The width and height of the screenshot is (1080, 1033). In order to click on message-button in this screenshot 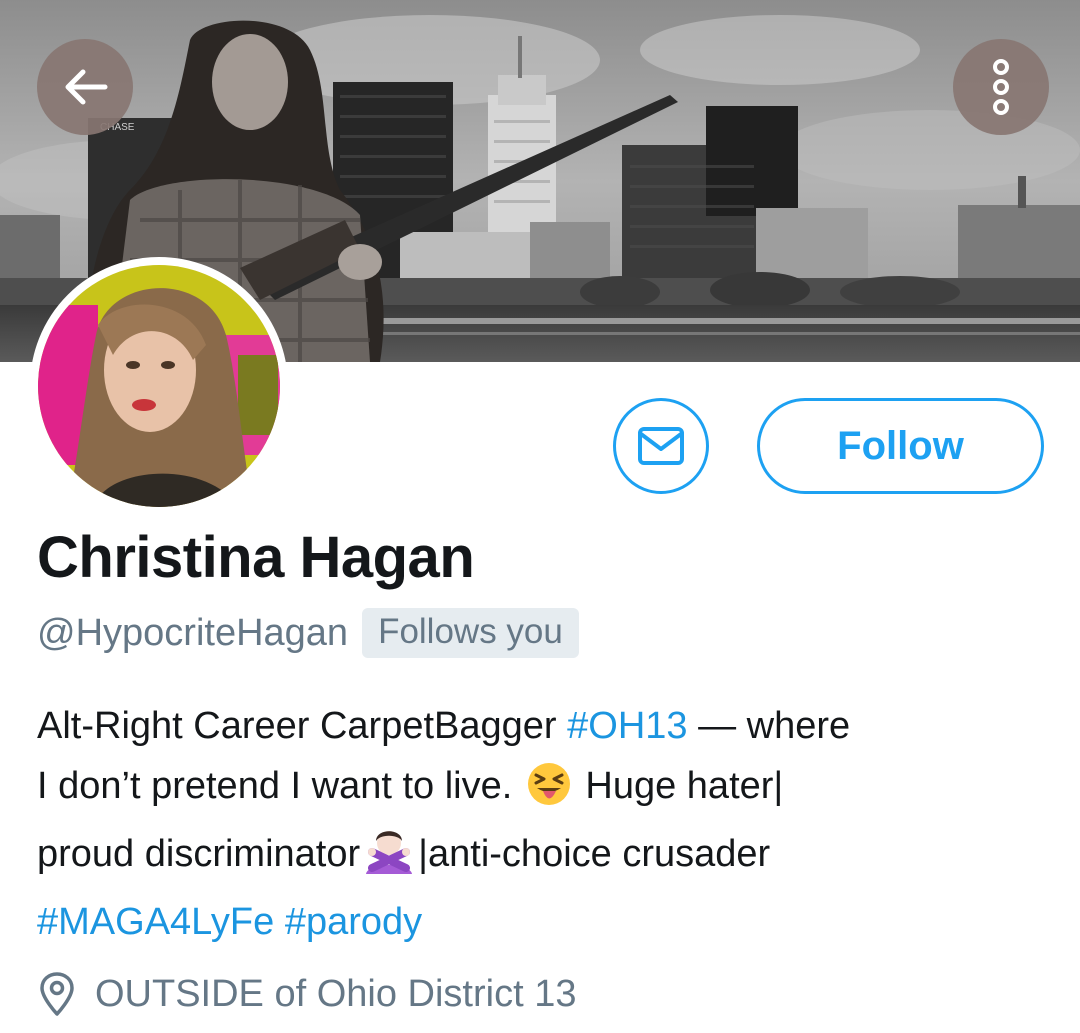, I will do `click(661, 446)`.